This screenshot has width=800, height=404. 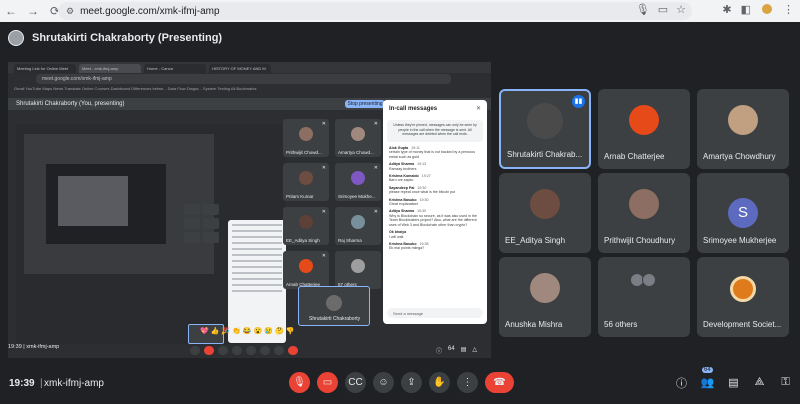 I want to click on inner-participant-tile: 57 others, so click(x=358, y=270).